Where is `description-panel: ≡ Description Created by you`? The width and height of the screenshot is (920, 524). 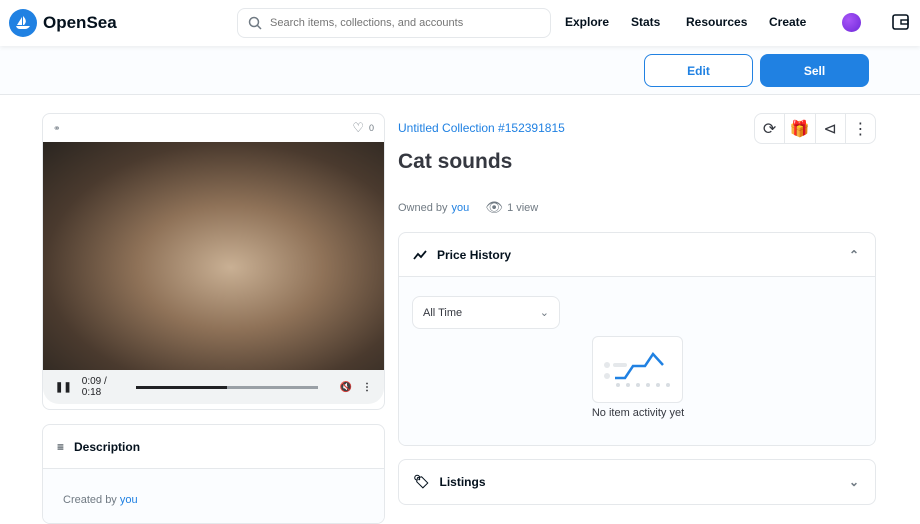 description-panel: ≡ Description Created by you is located at coordinates (213, 474).